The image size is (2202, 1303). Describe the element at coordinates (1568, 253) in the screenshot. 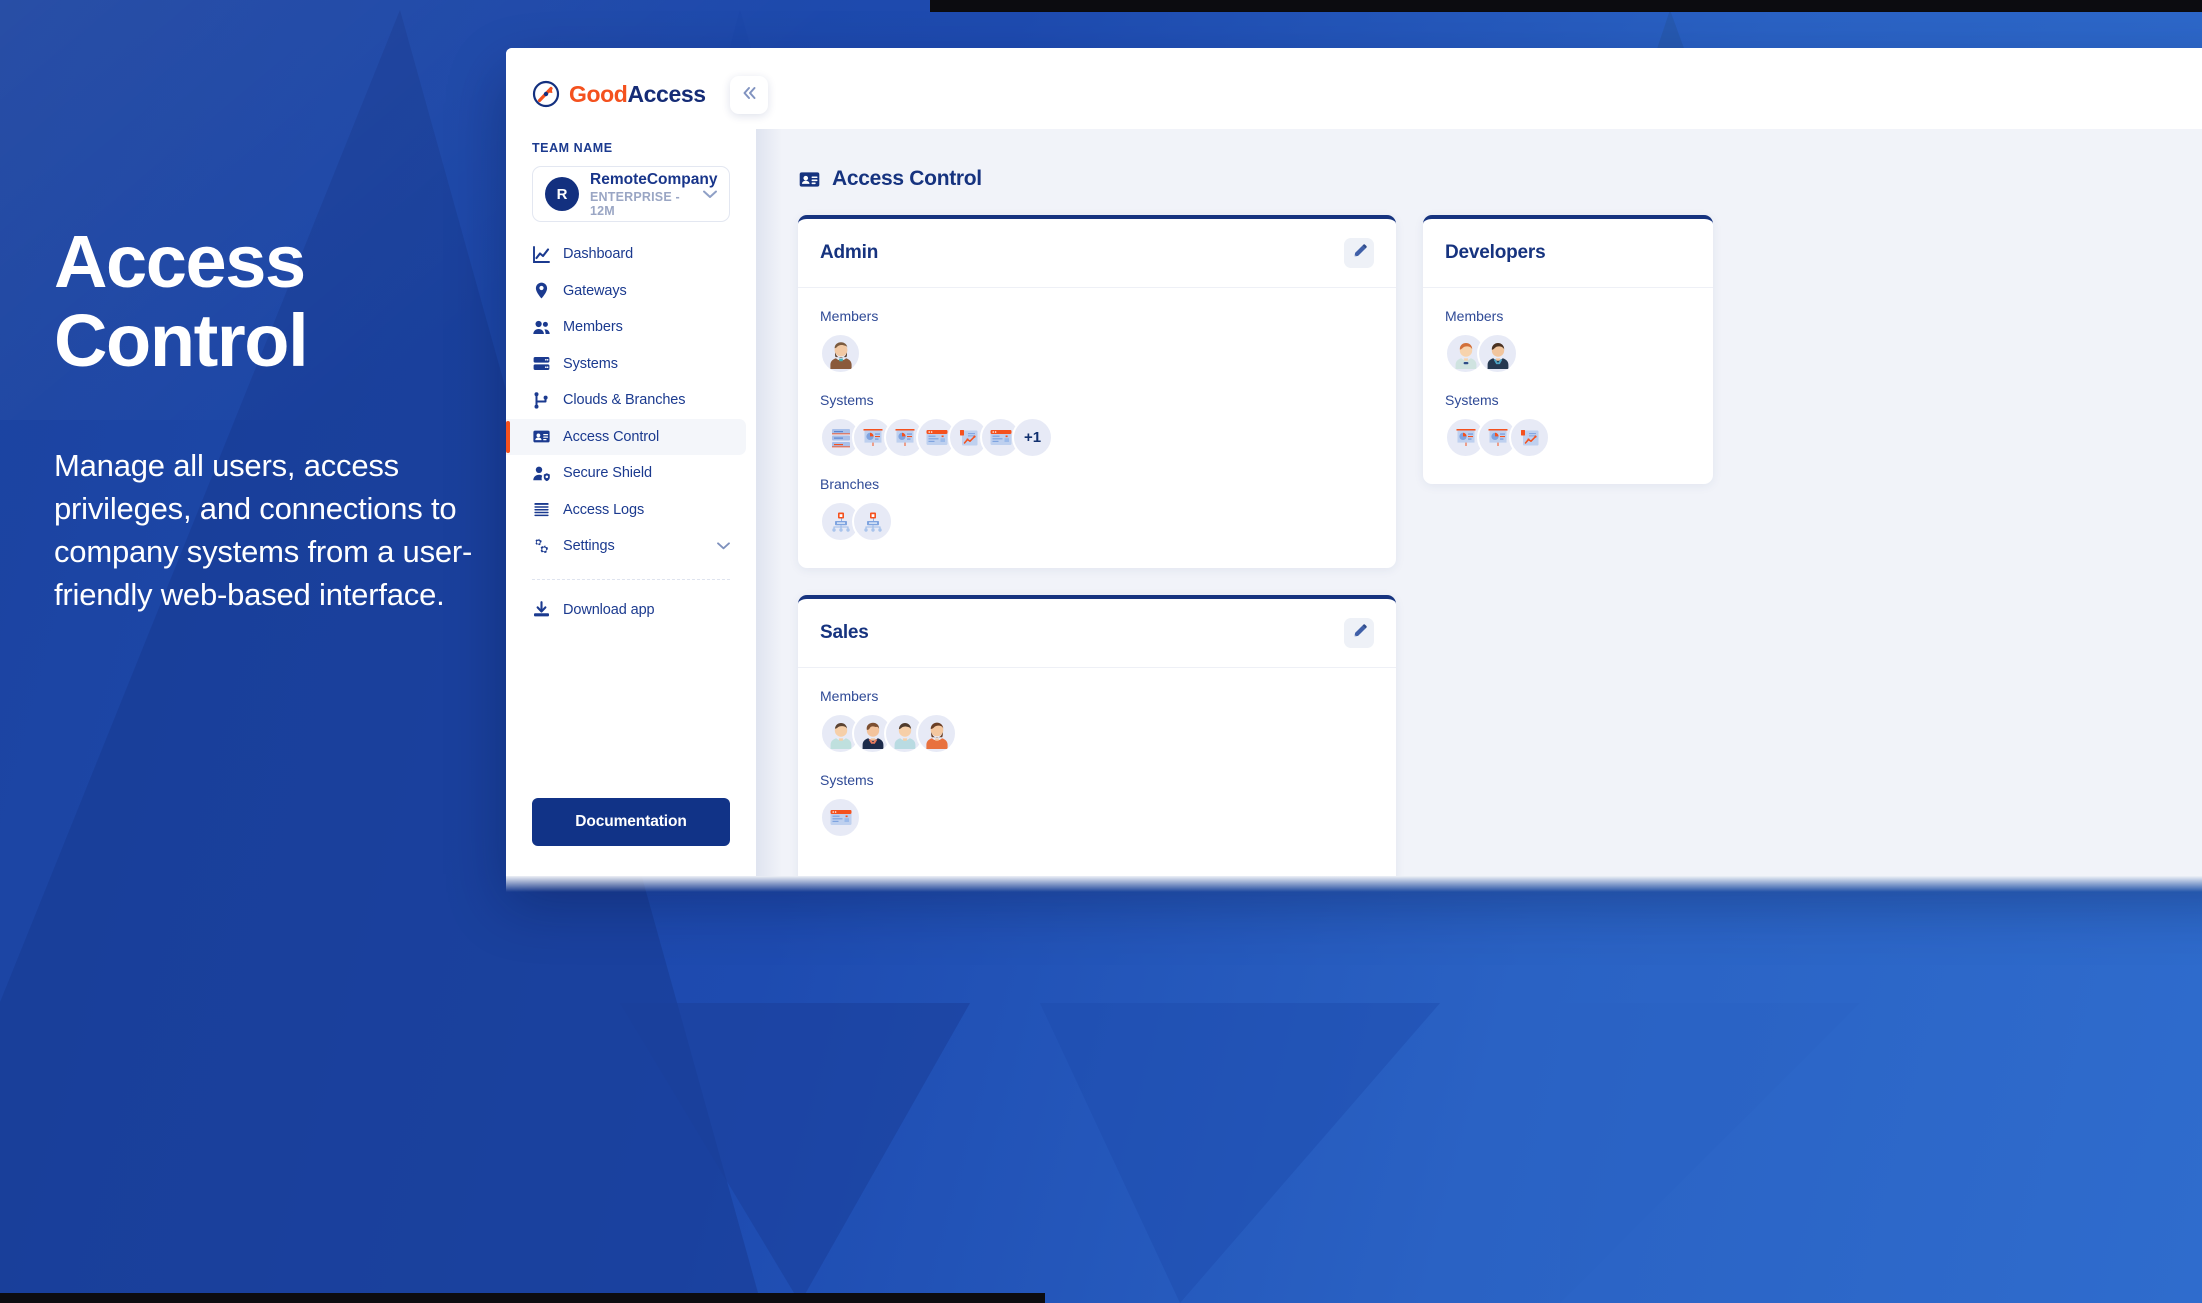

I see `card-header: Developers` at that location.